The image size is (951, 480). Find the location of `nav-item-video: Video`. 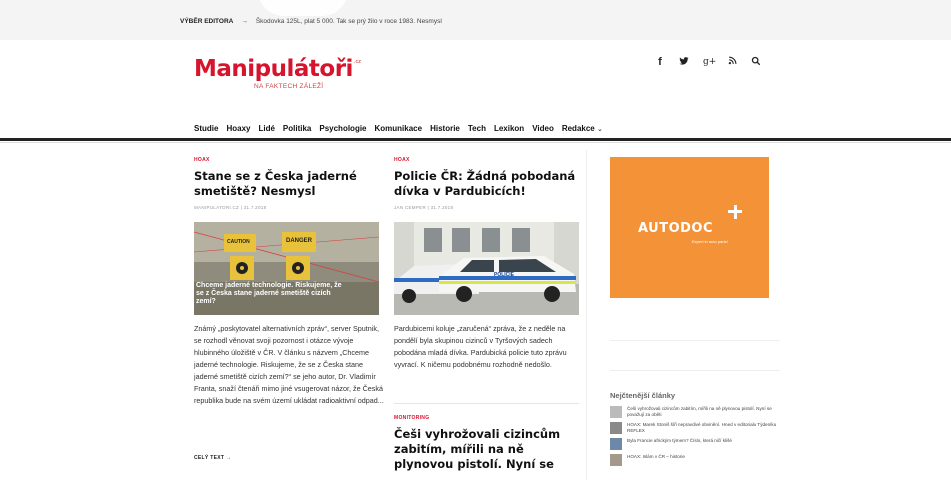

nav-item-video: Video is located at coordinates (543, 128).